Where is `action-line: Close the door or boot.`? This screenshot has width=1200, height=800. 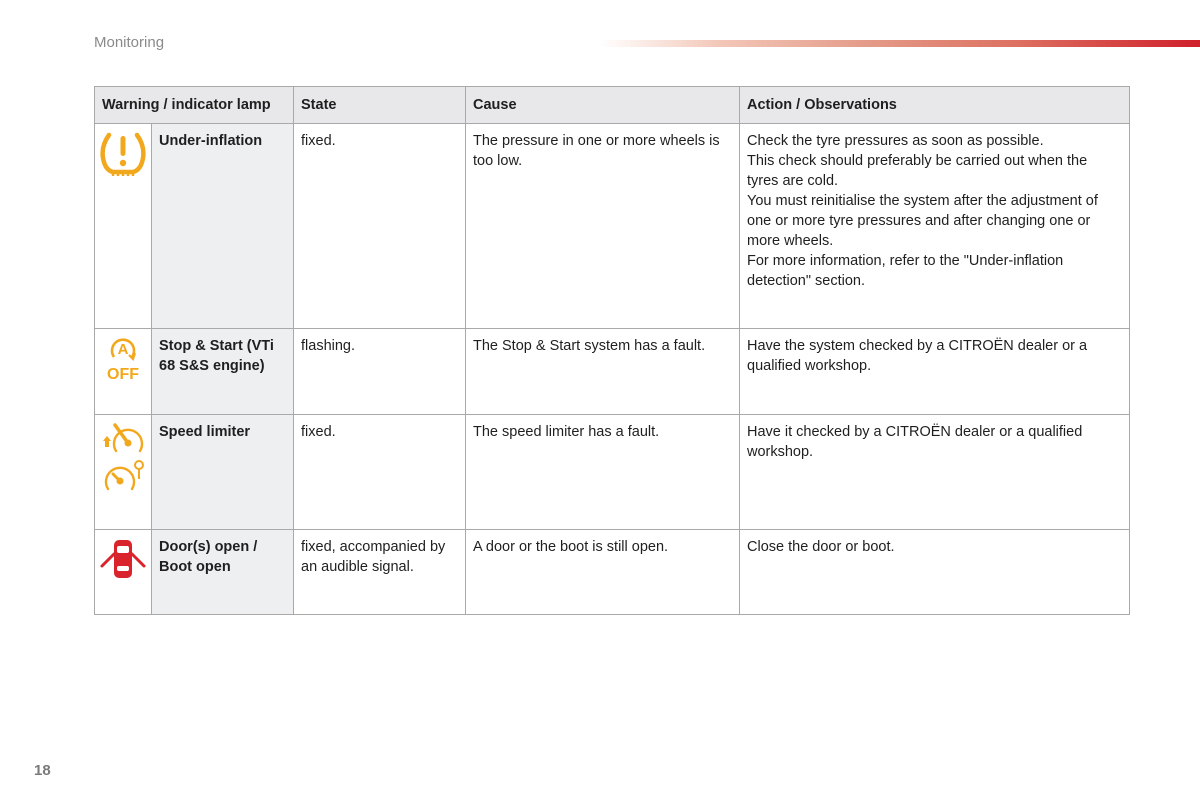 action-line: Close the door or boot. is located at coordinates (821, 547).